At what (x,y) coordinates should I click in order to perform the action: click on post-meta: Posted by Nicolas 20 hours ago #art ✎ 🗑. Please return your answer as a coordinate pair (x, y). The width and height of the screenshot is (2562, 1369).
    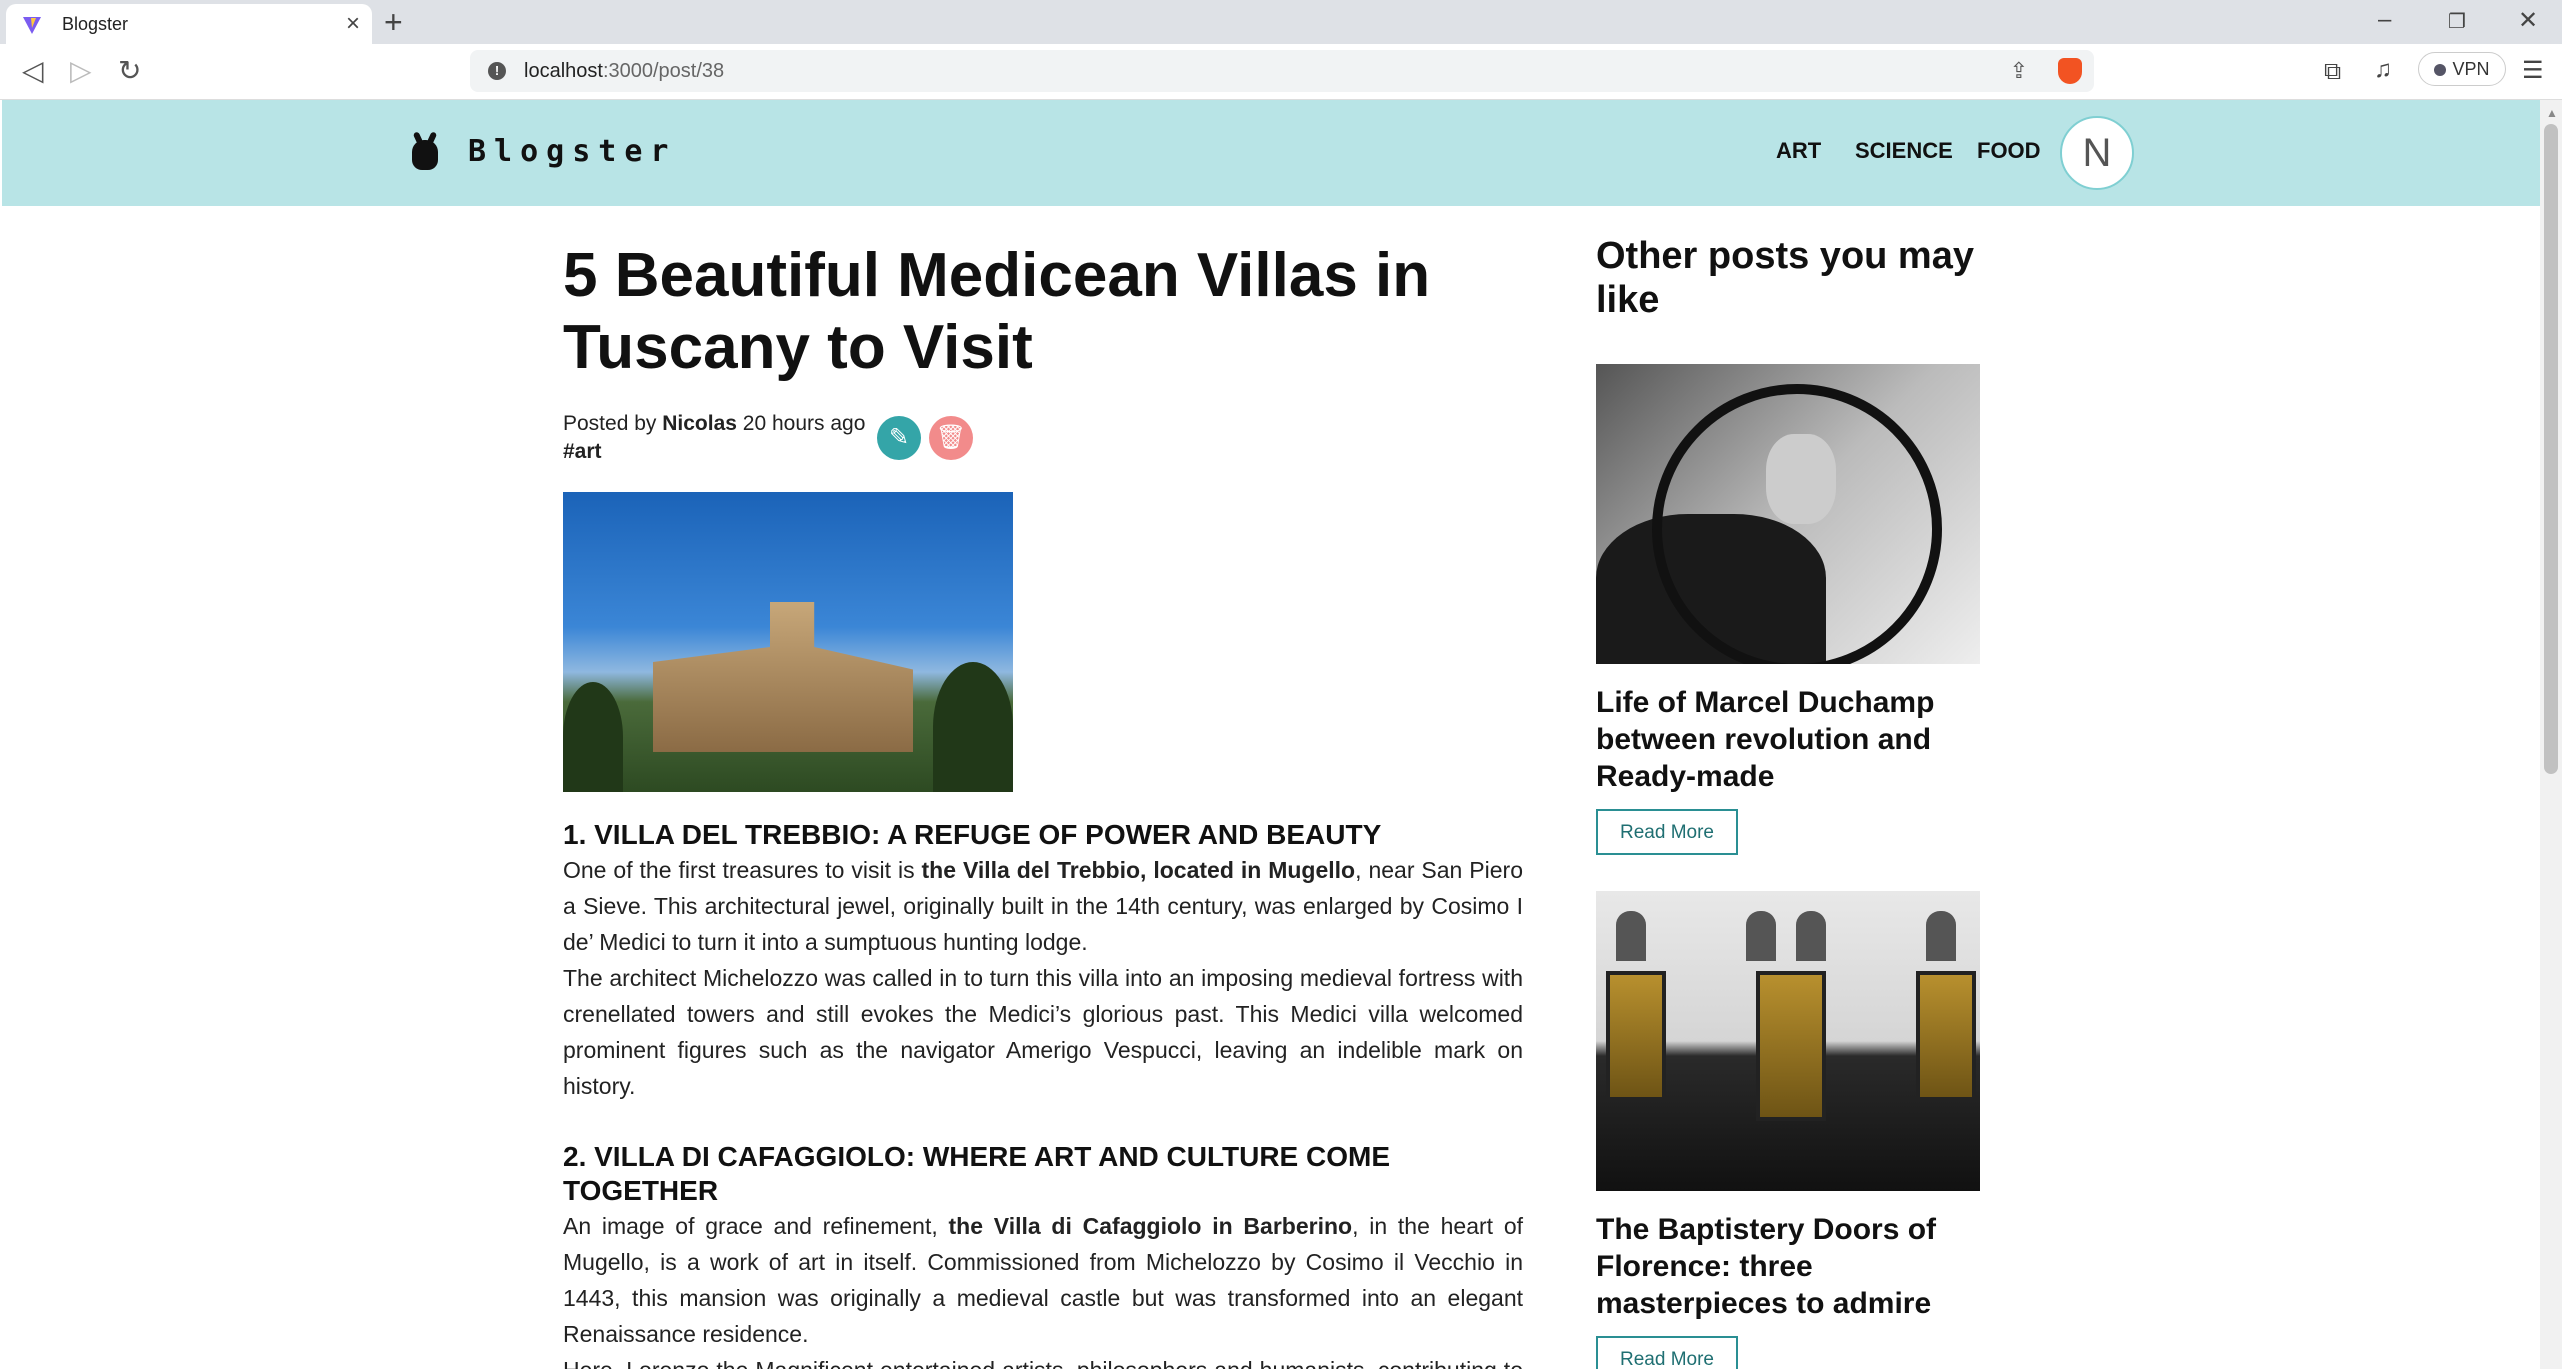
    Looking at the image, I should click on (1043, 442).